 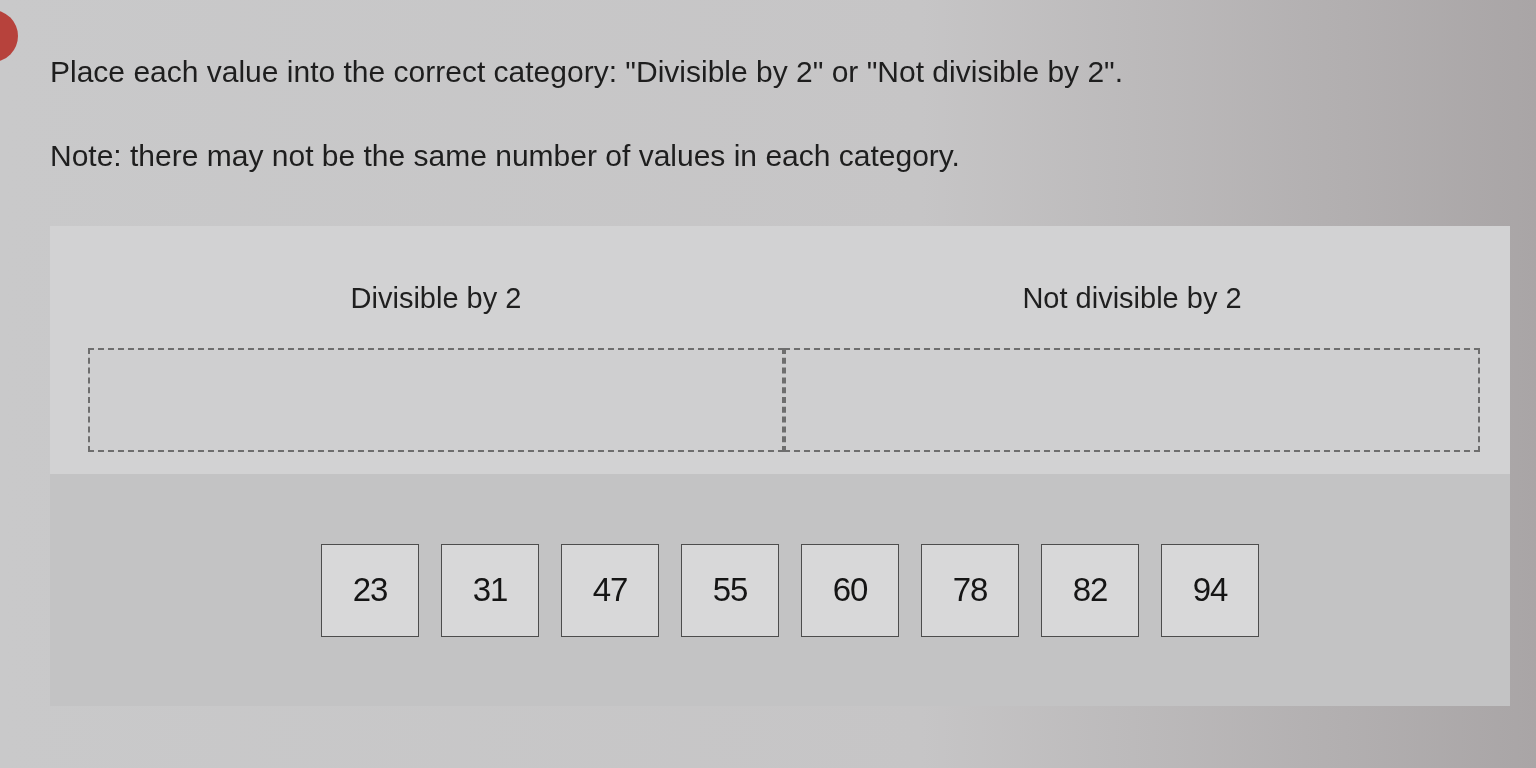 I want to click on value-tile: 31, so click(x=490, y=590).